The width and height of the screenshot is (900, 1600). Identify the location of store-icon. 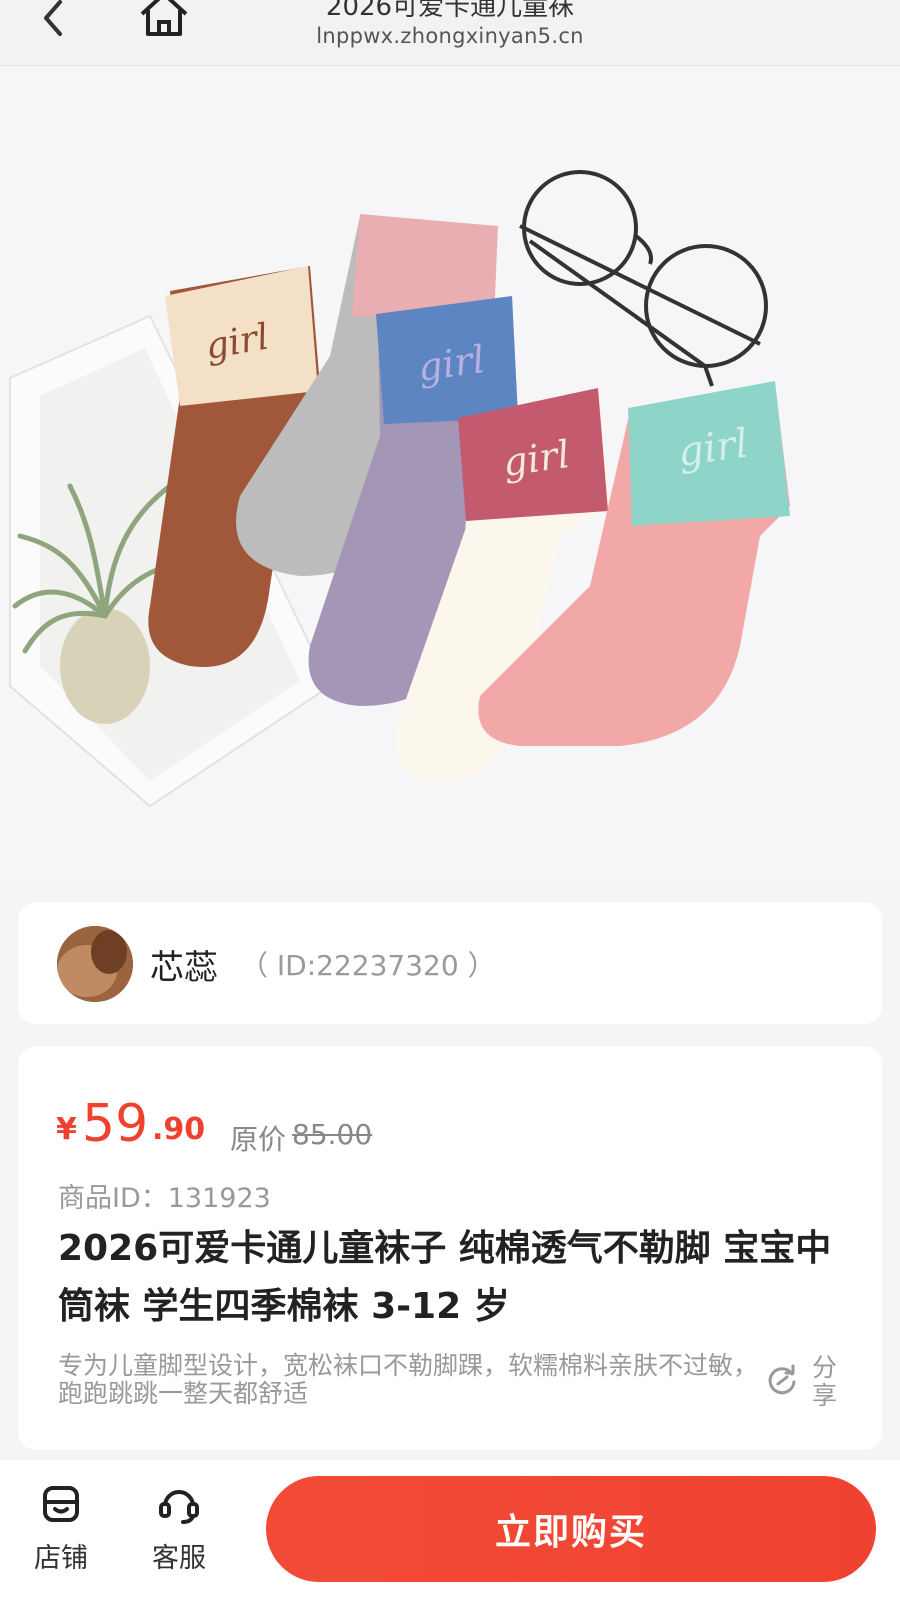
(61, 1504).